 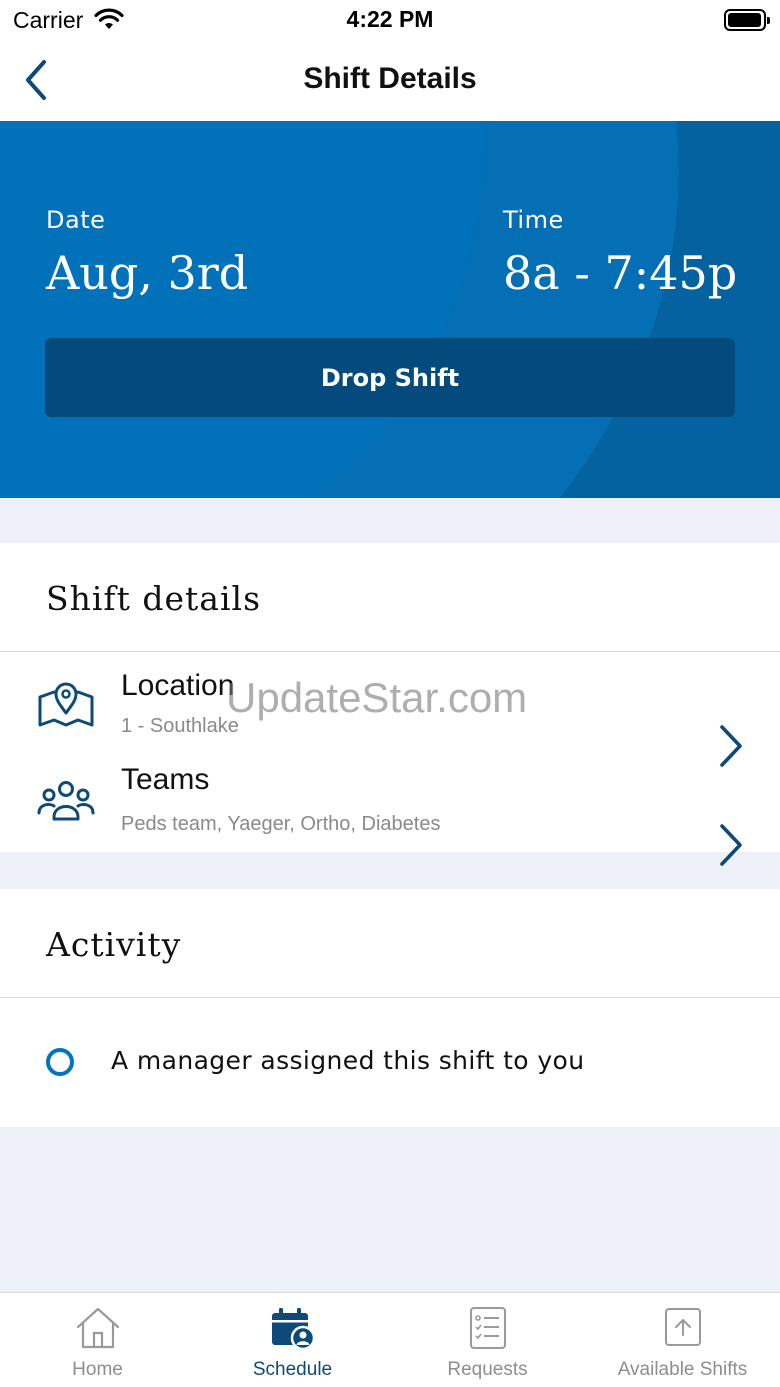 I want to click on time-label: Time, so click(x=533, y=220).